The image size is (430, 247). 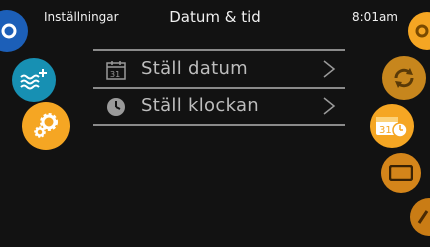 I want to click on menu-item-set-clock: Ställ klockan, so click(x=219, y=106).